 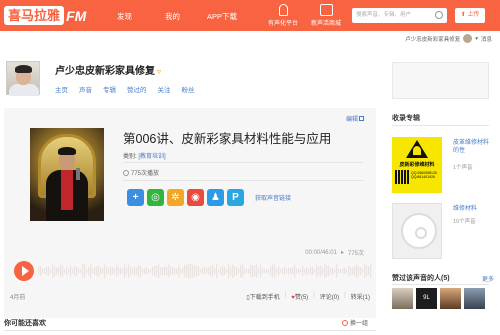 I want to click on liker-avatar: 9L, so click(x=426, y=298).